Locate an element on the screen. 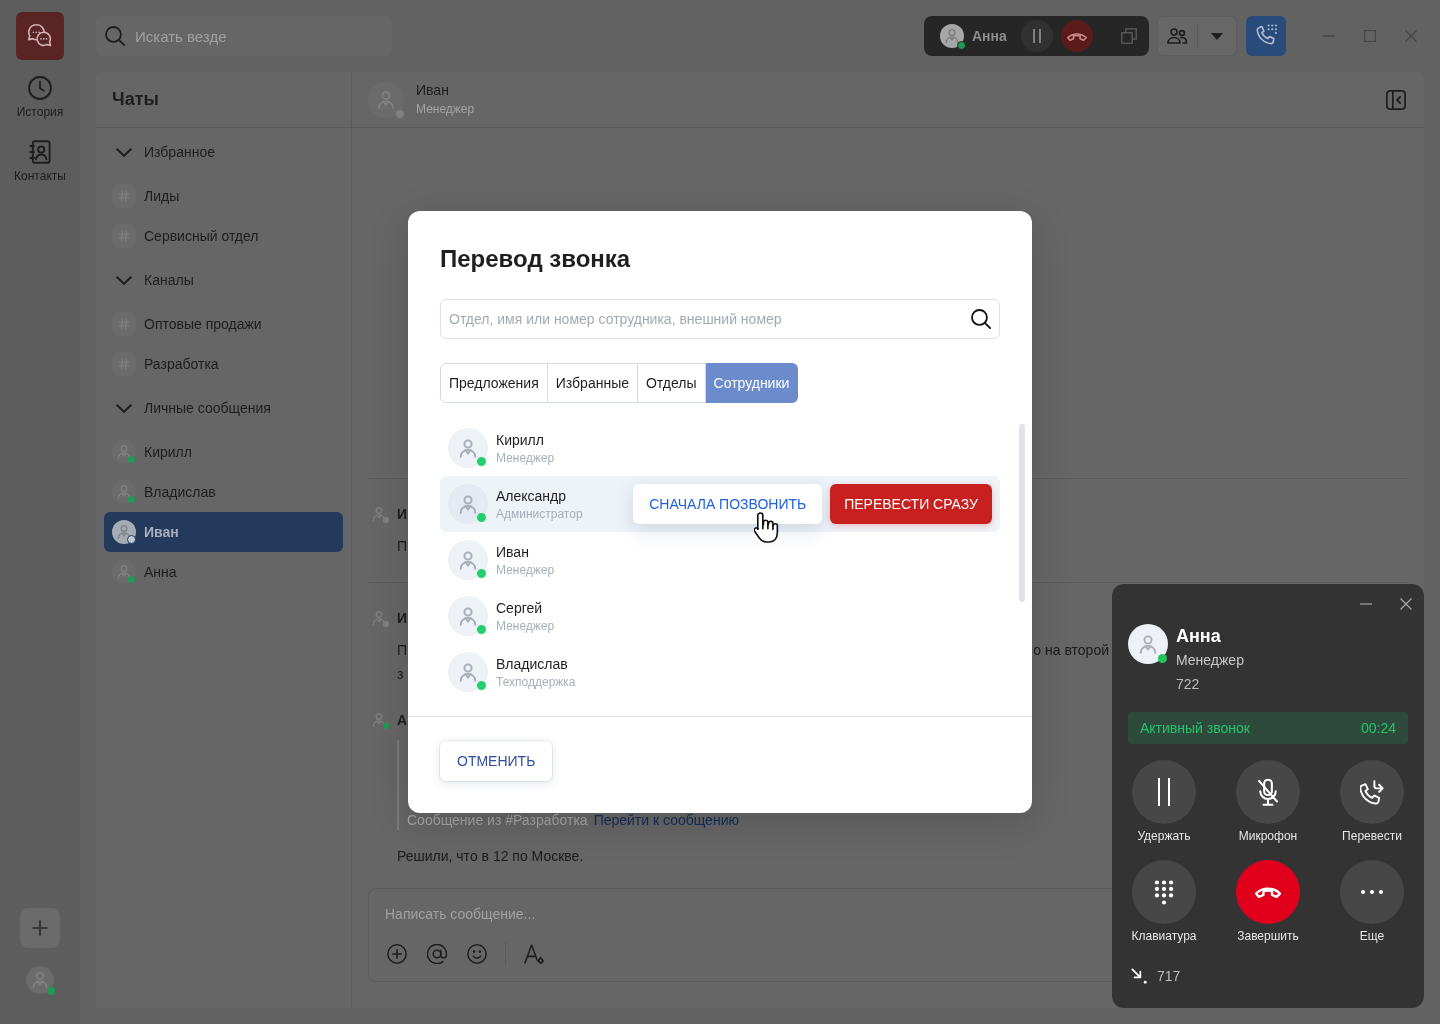 Image resolution: width=1440 pixels, height=1024 pixels. at-sign-icon is located at coordinates (437, 954).